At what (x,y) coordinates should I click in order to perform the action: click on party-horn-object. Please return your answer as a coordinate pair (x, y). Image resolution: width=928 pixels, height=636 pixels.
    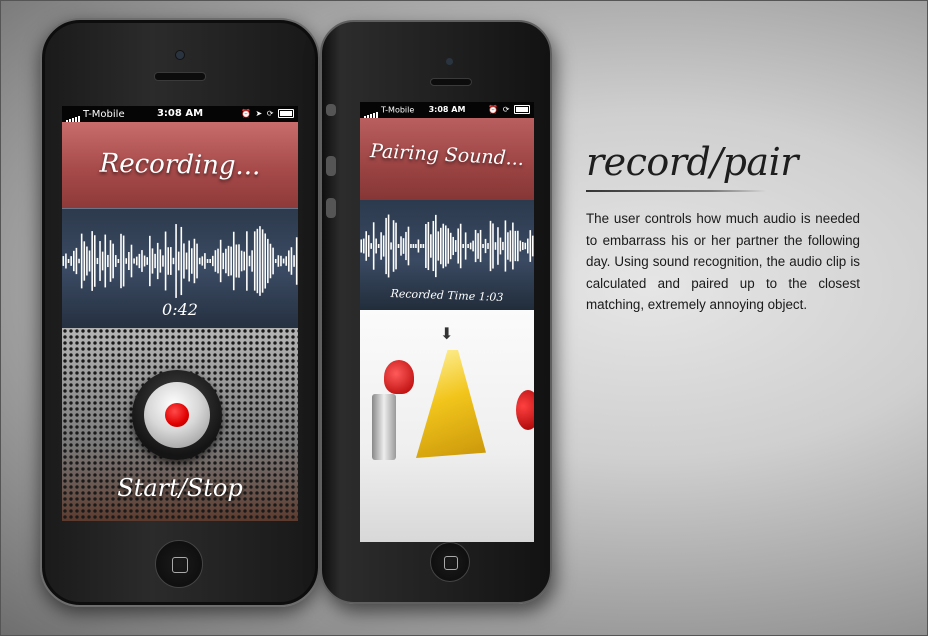
    Looking at the image, I should click on (451, 404).